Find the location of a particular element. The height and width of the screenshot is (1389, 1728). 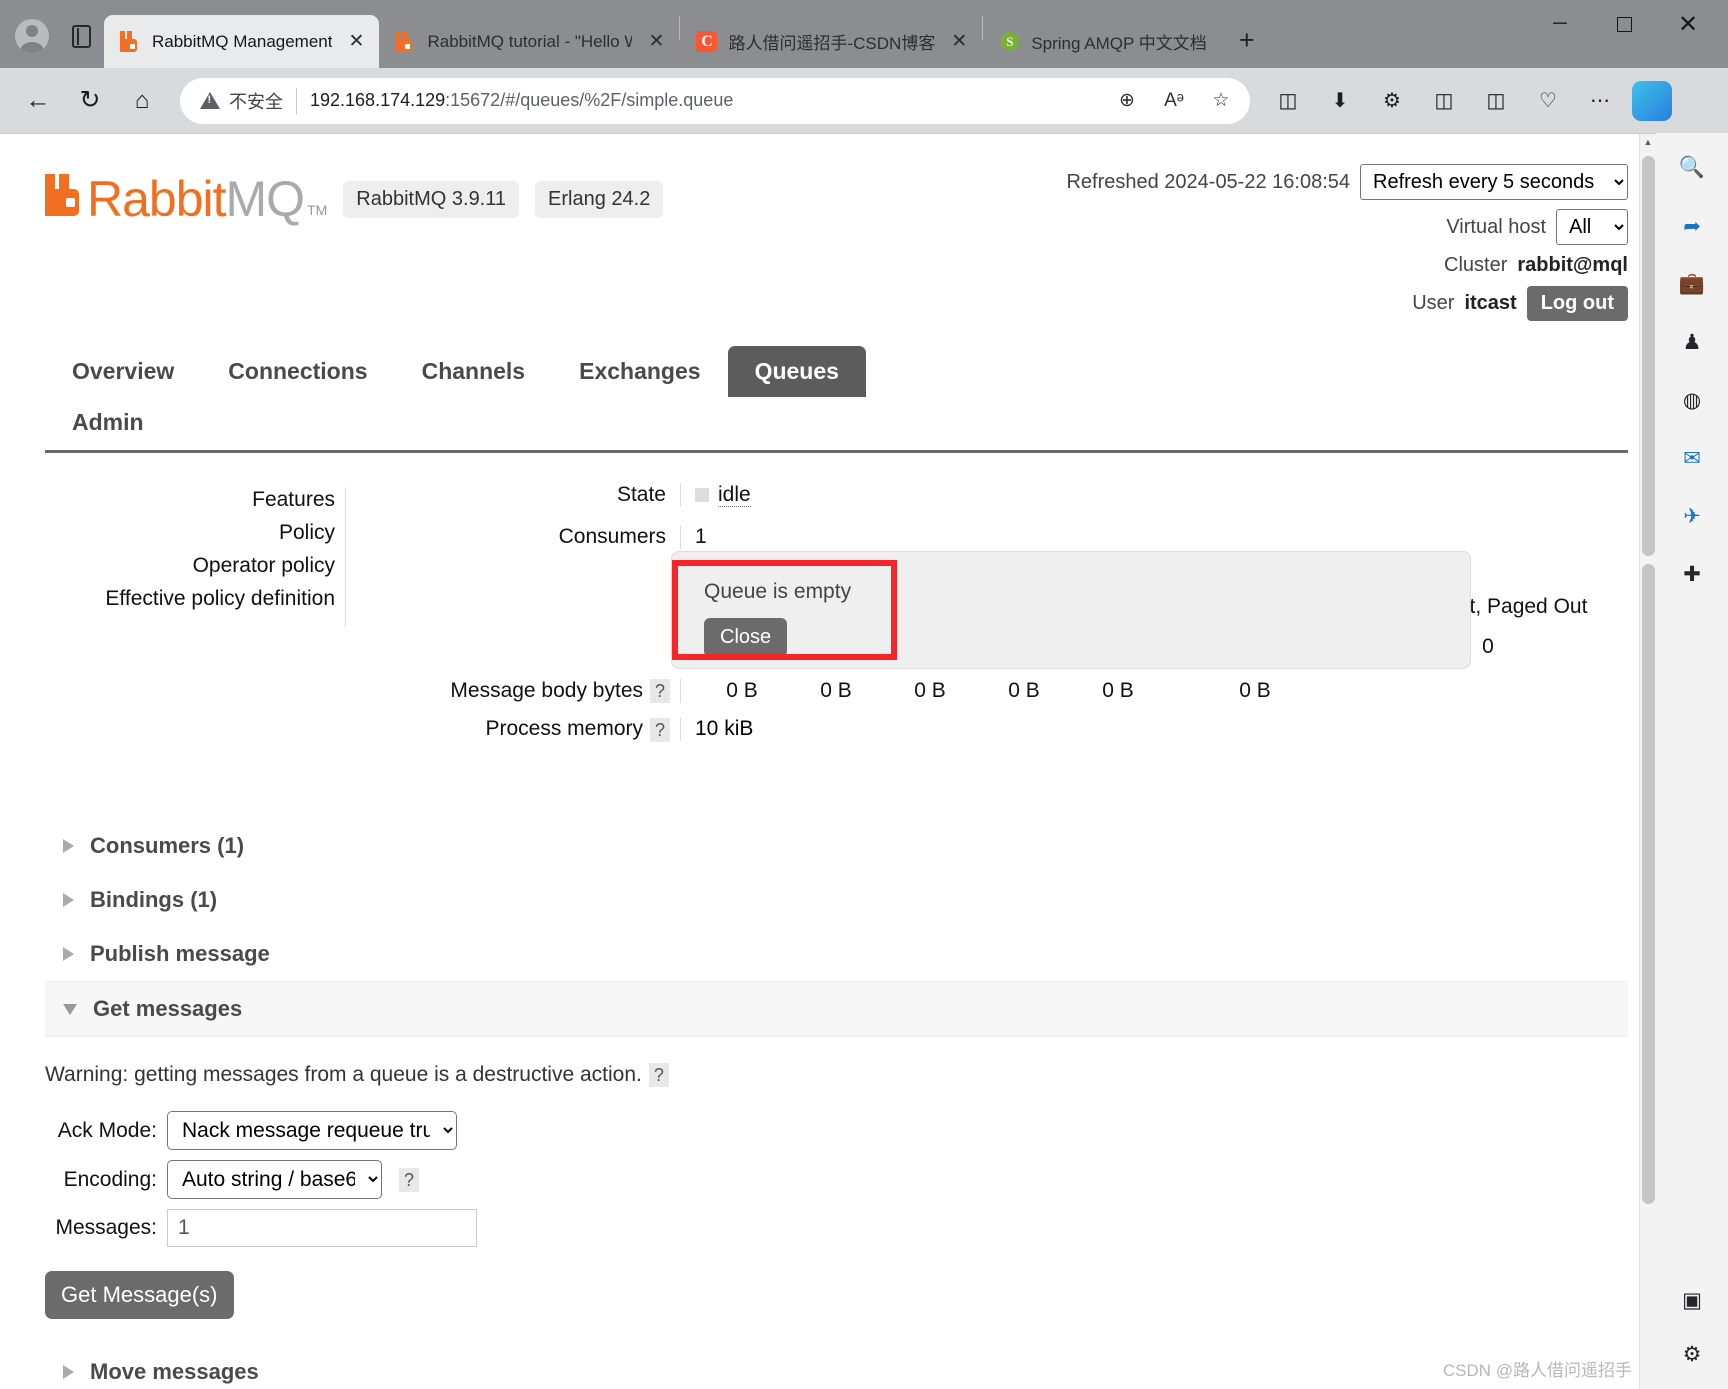

vertical-tabs-icon is located at coordinates (81, 36).